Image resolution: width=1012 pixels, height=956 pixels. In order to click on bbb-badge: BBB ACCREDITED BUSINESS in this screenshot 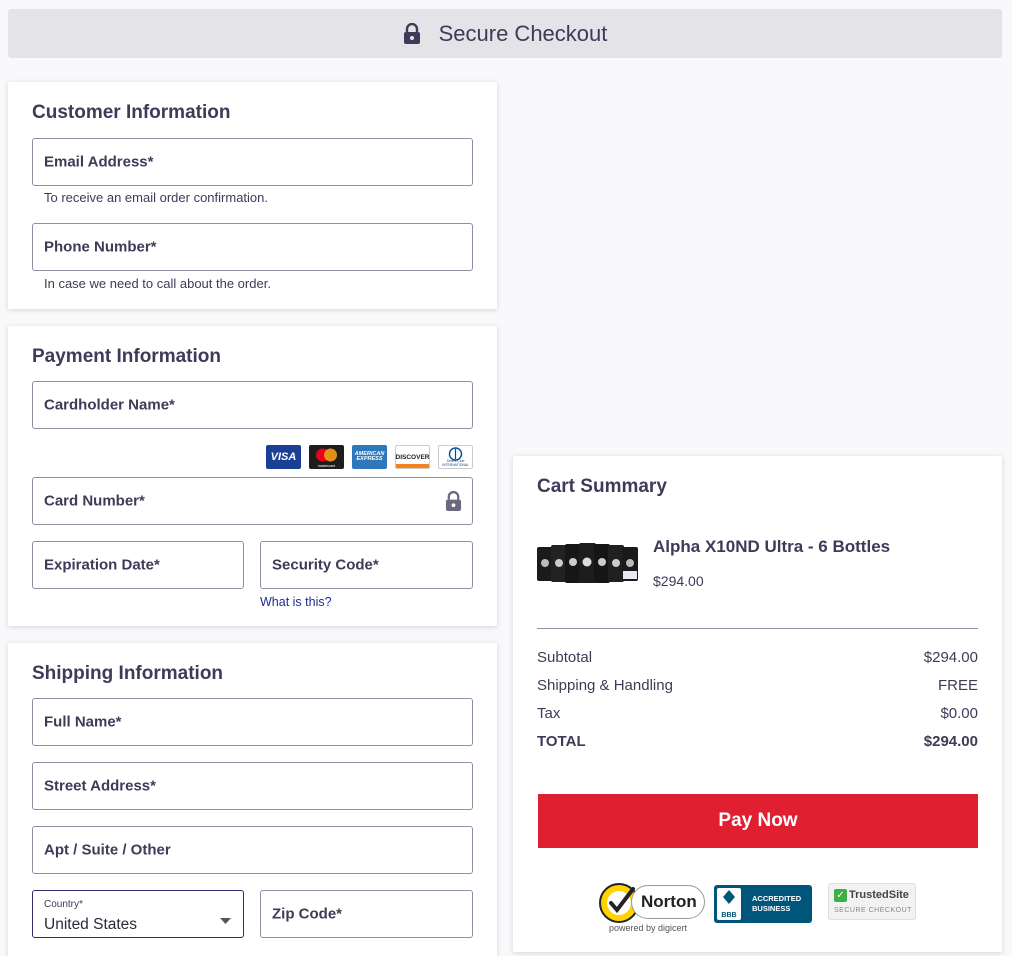, I will do `click(763, 904)`.